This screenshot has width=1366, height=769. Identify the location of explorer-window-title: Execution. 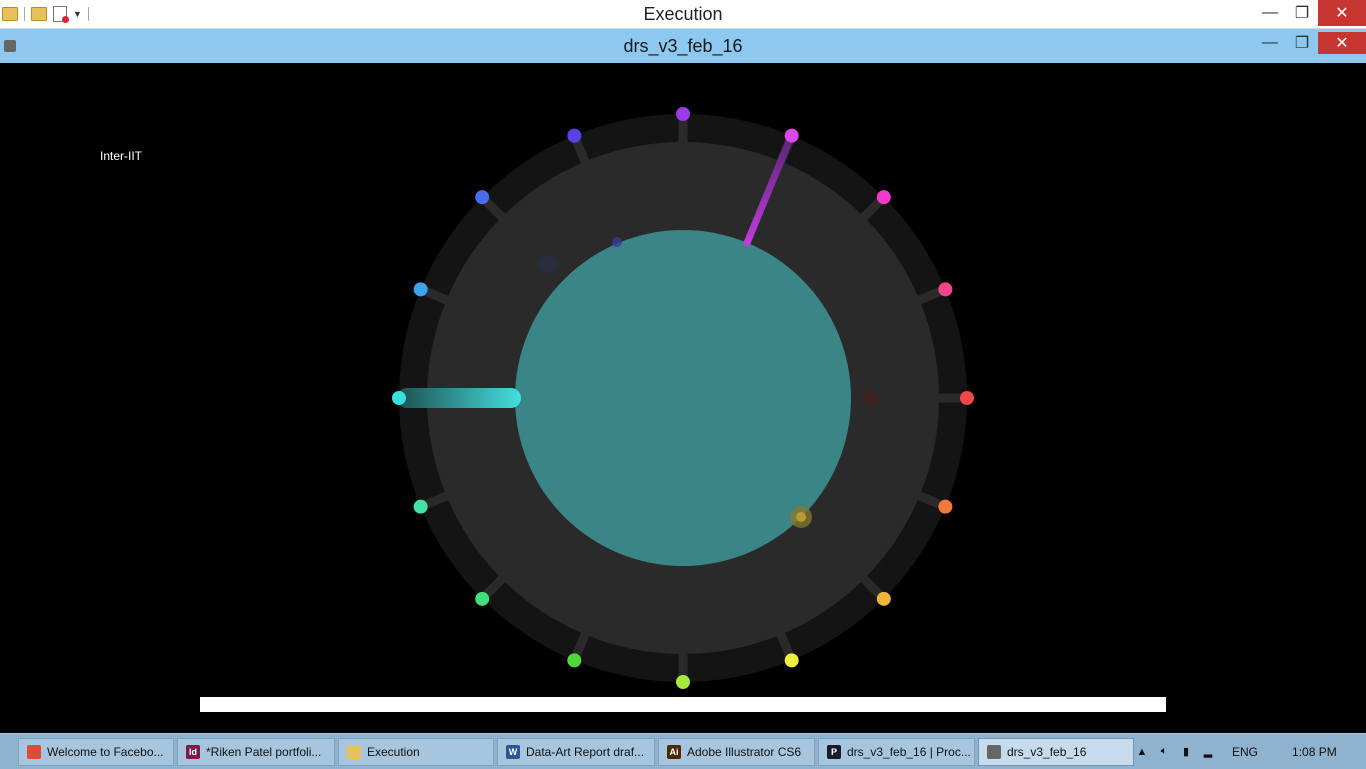
(683, 14).